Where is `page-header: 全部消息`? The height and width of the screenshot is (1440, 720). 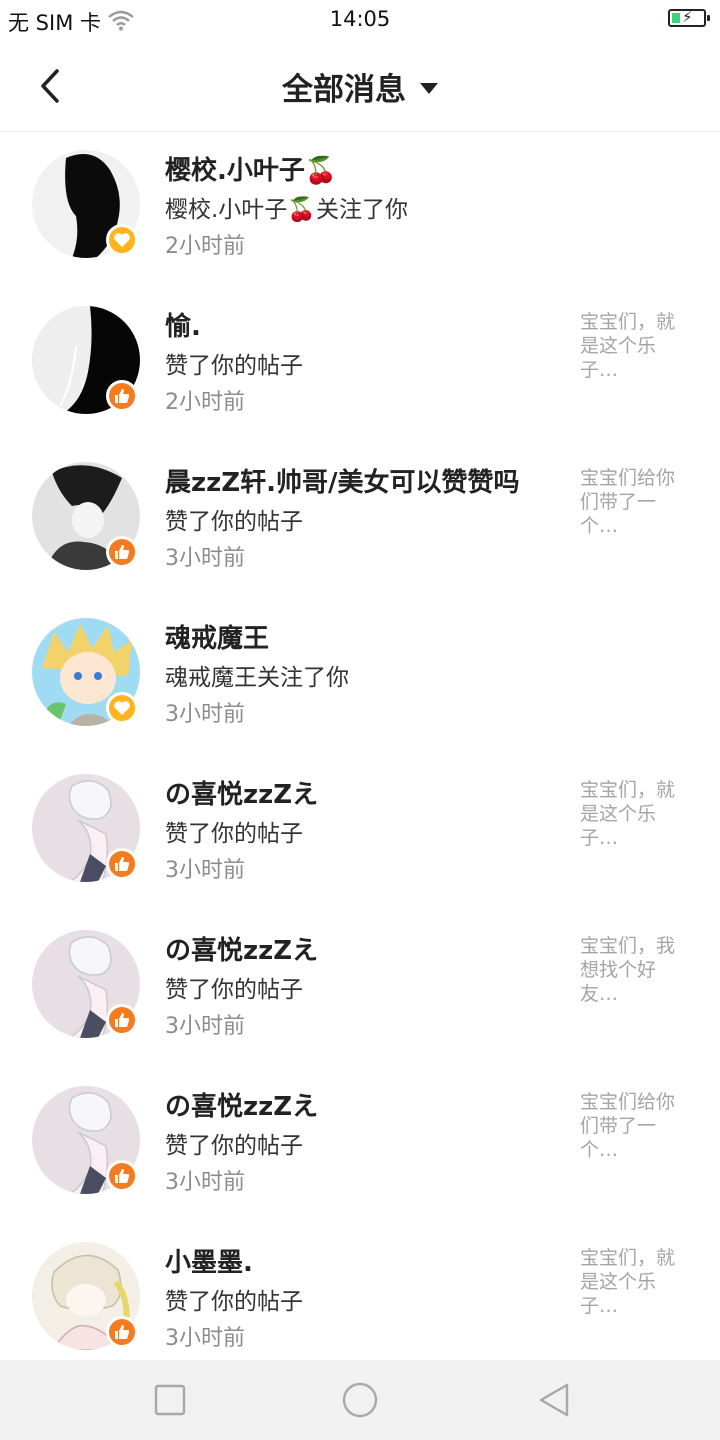 page-header: 全部消息 is located at coordinates (360, 86).